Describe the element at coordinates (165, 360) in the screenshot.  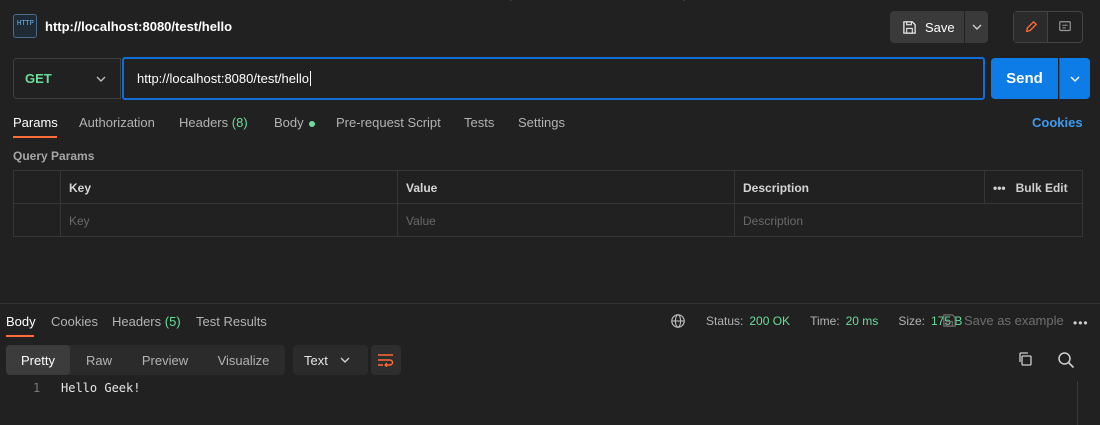
I see `view-mode-preview: Preview` at that location.